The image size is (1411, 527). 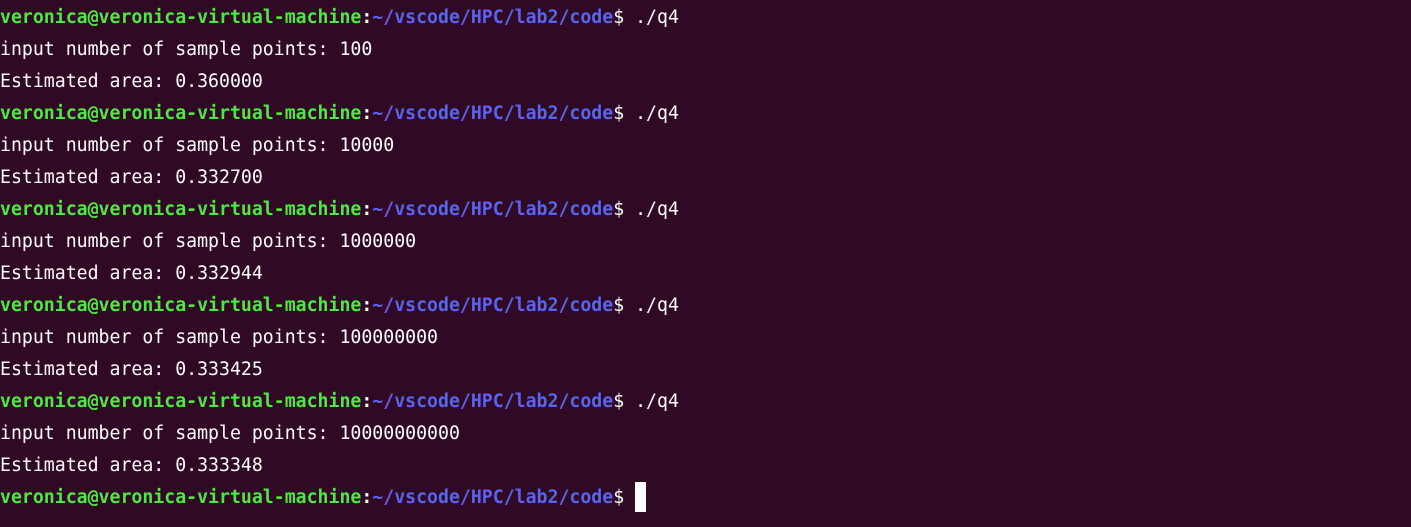 What do you see at coordinates (131, 177) in the screenshot?
I see `output-line: Estimated area: 0.332700` at bounding box center [131, 177].